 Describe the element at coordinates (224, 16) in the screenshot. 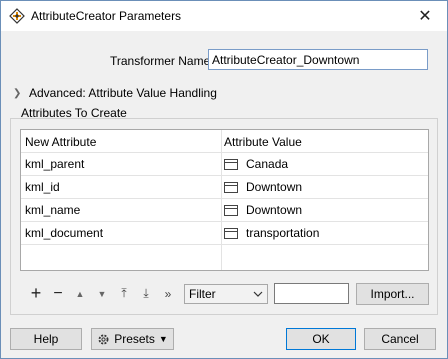

I see `title-bar: AttributeCreator Parameters ✕` at that location.